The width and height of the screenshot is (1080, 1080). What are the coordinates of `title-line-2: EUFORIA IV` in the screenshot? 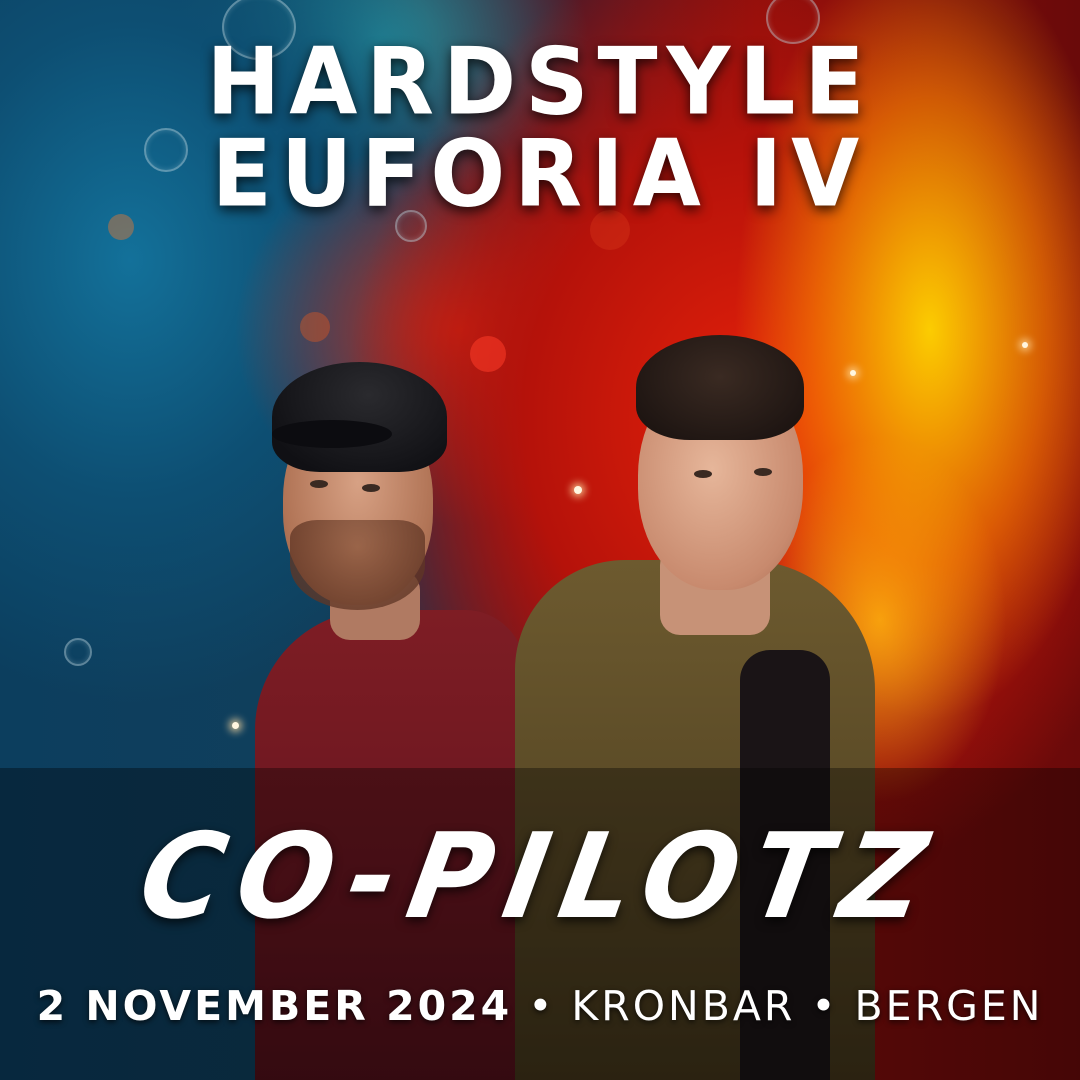 It's located at (540, 173).